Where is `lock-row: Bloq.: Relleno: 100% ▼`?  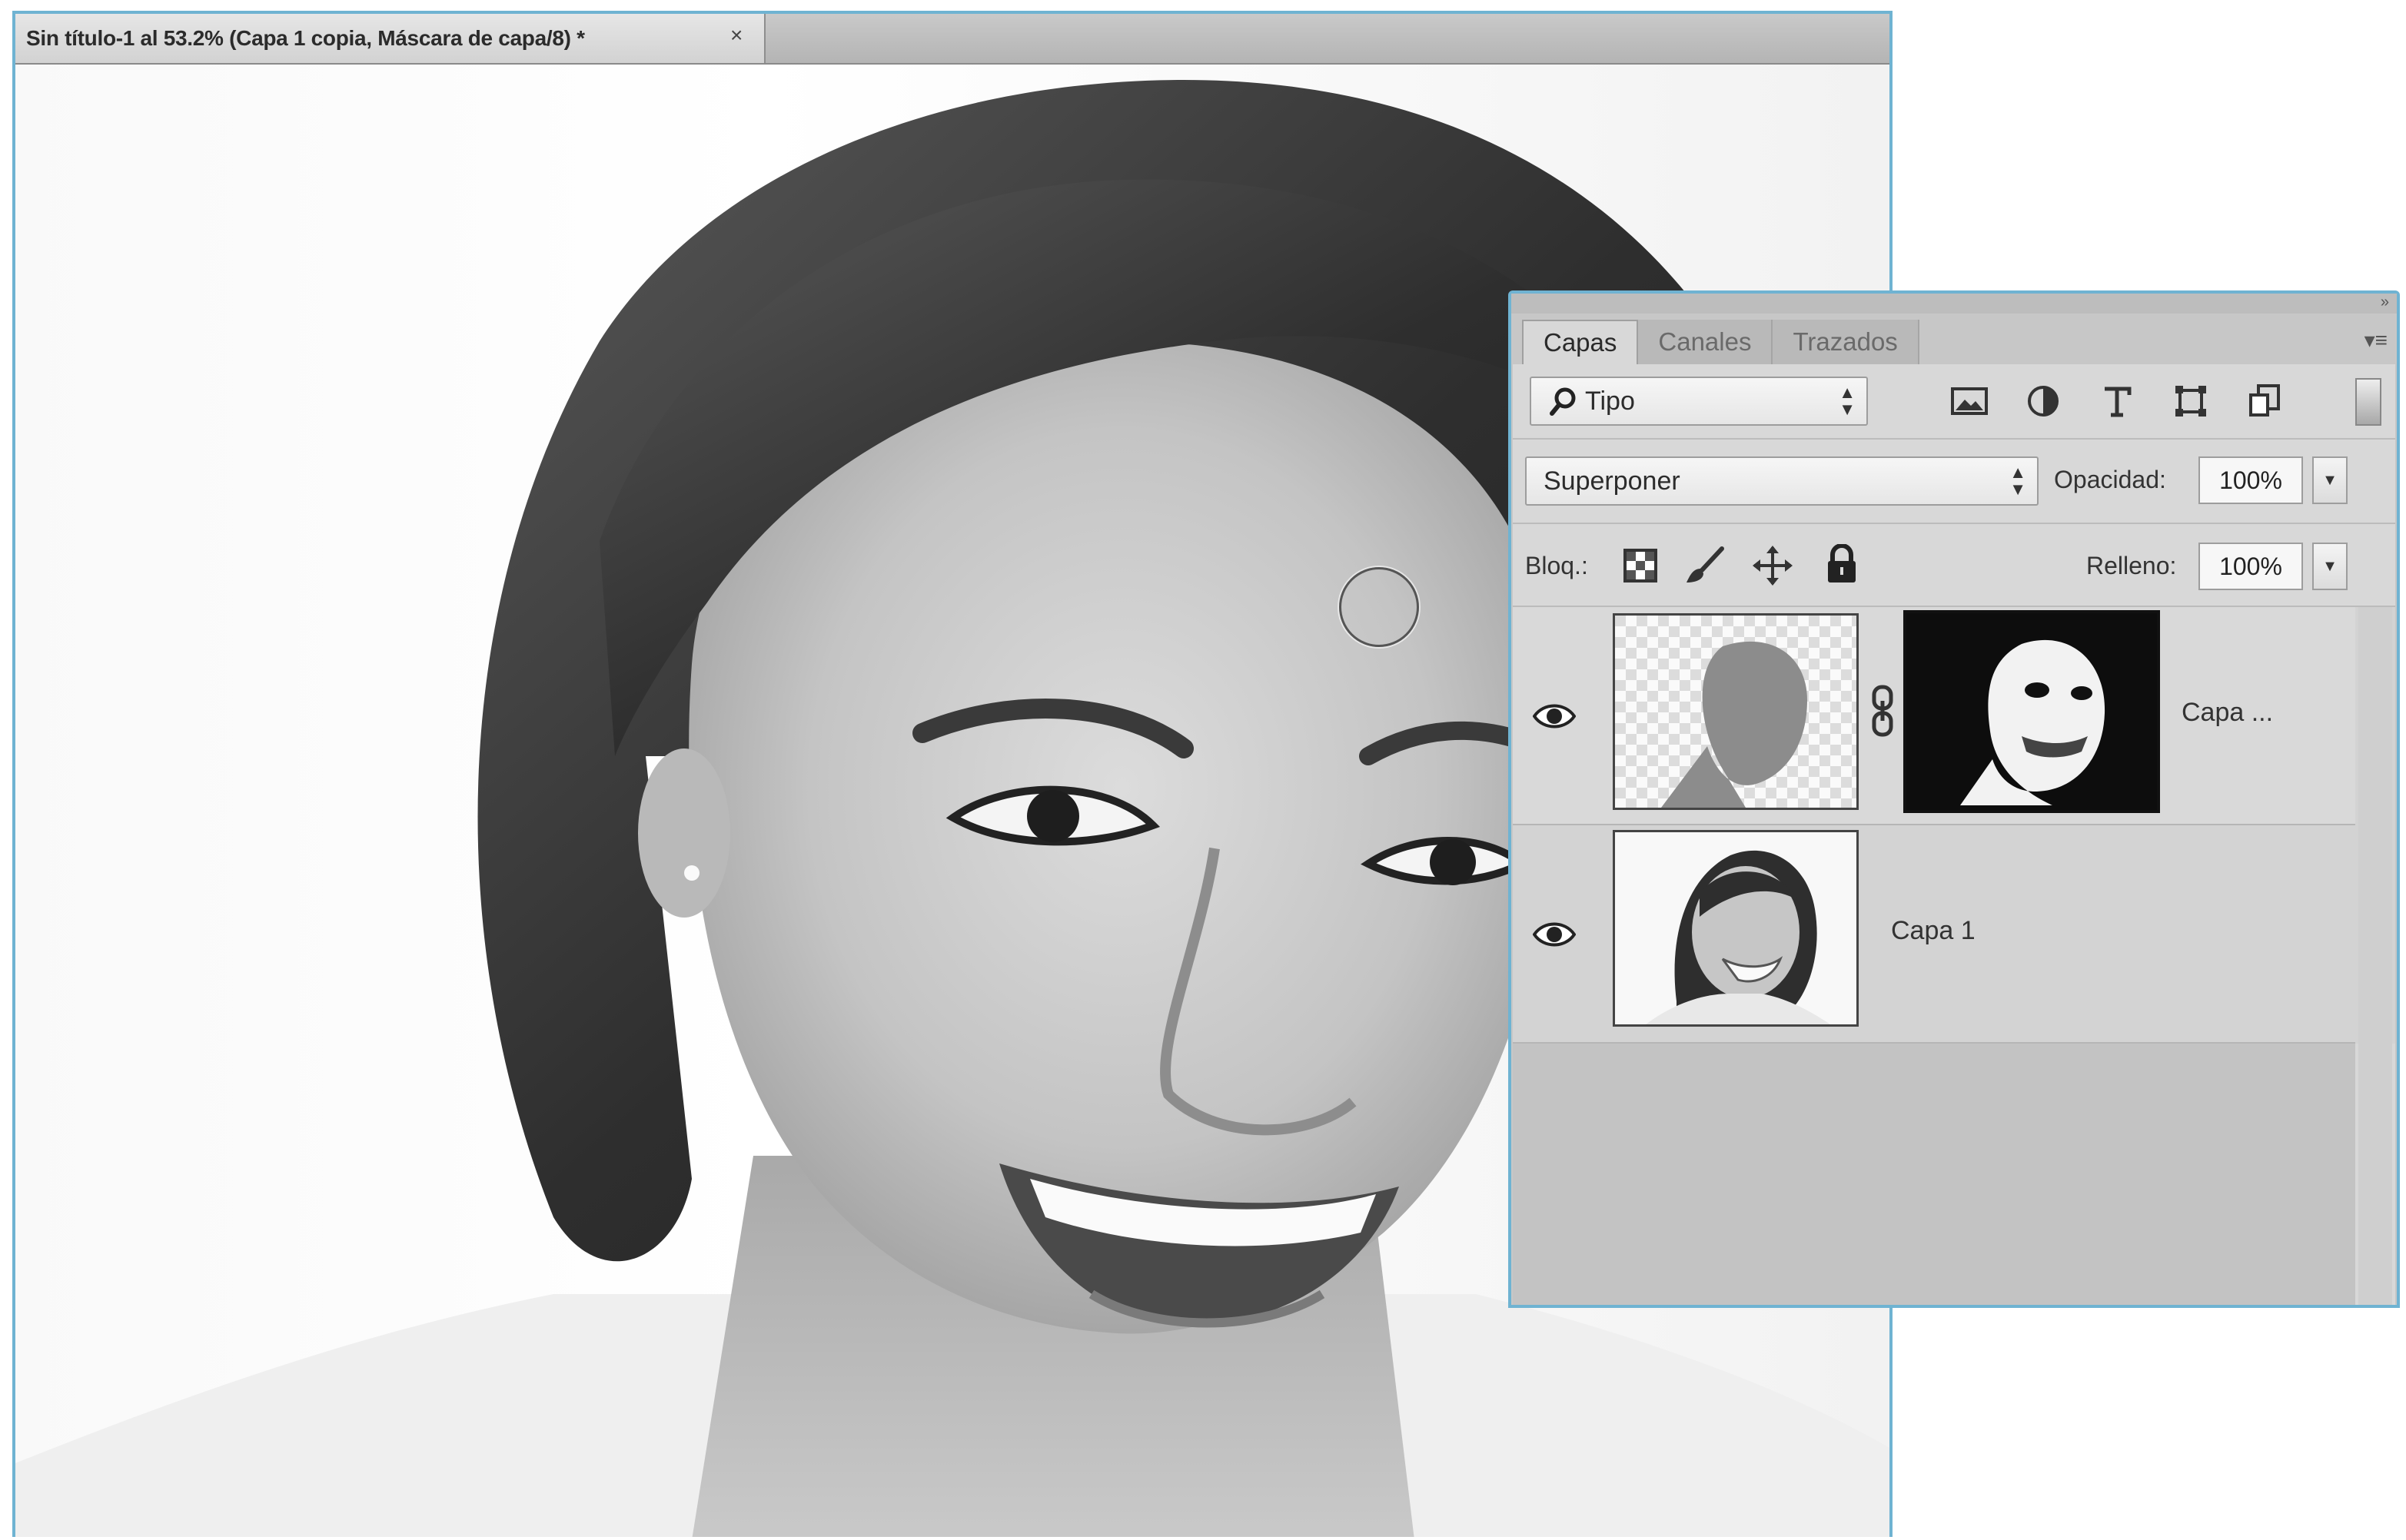
lock-row: Bloq.: Relleno: 100% ▼ is located at coordinates (1954, 565).